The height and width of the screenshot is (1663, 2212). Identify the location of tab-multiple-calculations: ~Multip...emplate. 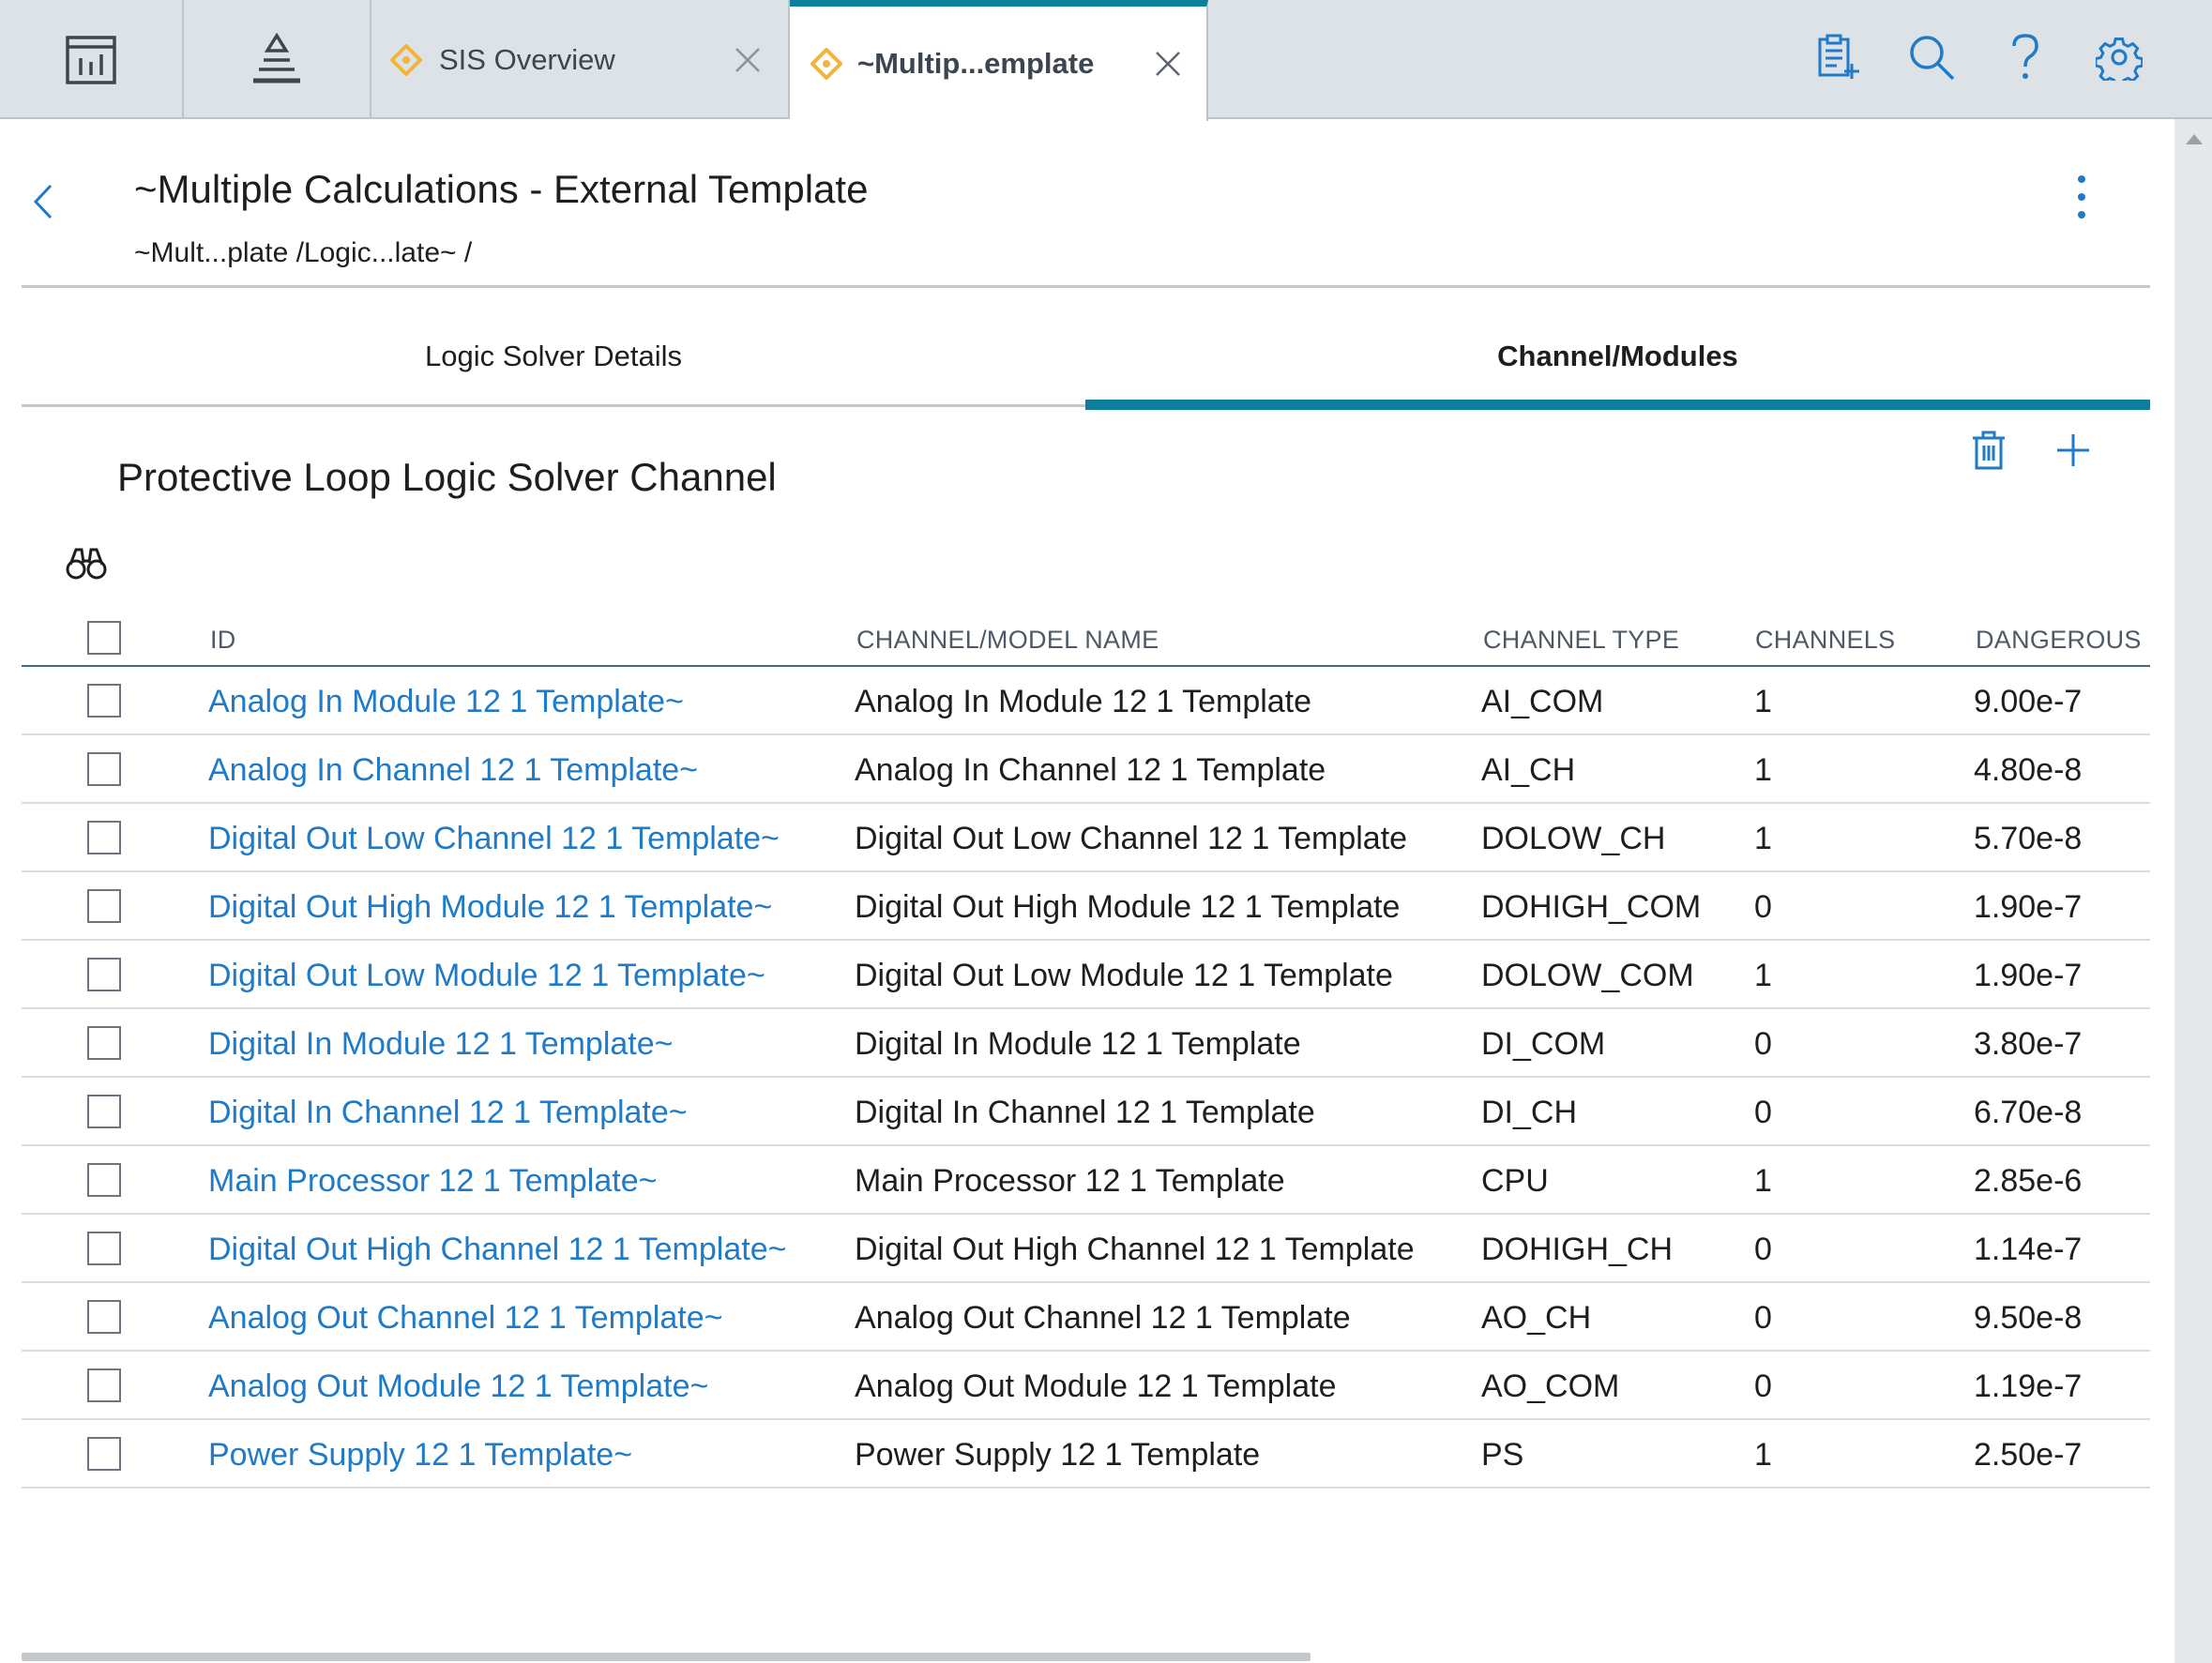
(999, 60).